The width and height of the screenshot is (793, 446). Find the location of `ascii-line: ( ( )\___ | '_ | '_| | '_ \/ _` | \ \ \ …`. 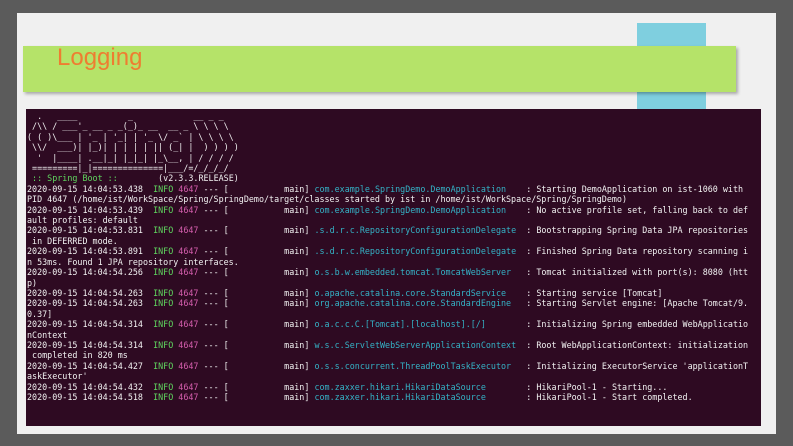

ascii-line: ( ( )\___ | '_ | '_| | '_ \/ _` | \ \ \ … is located at coordinates (130, 136).